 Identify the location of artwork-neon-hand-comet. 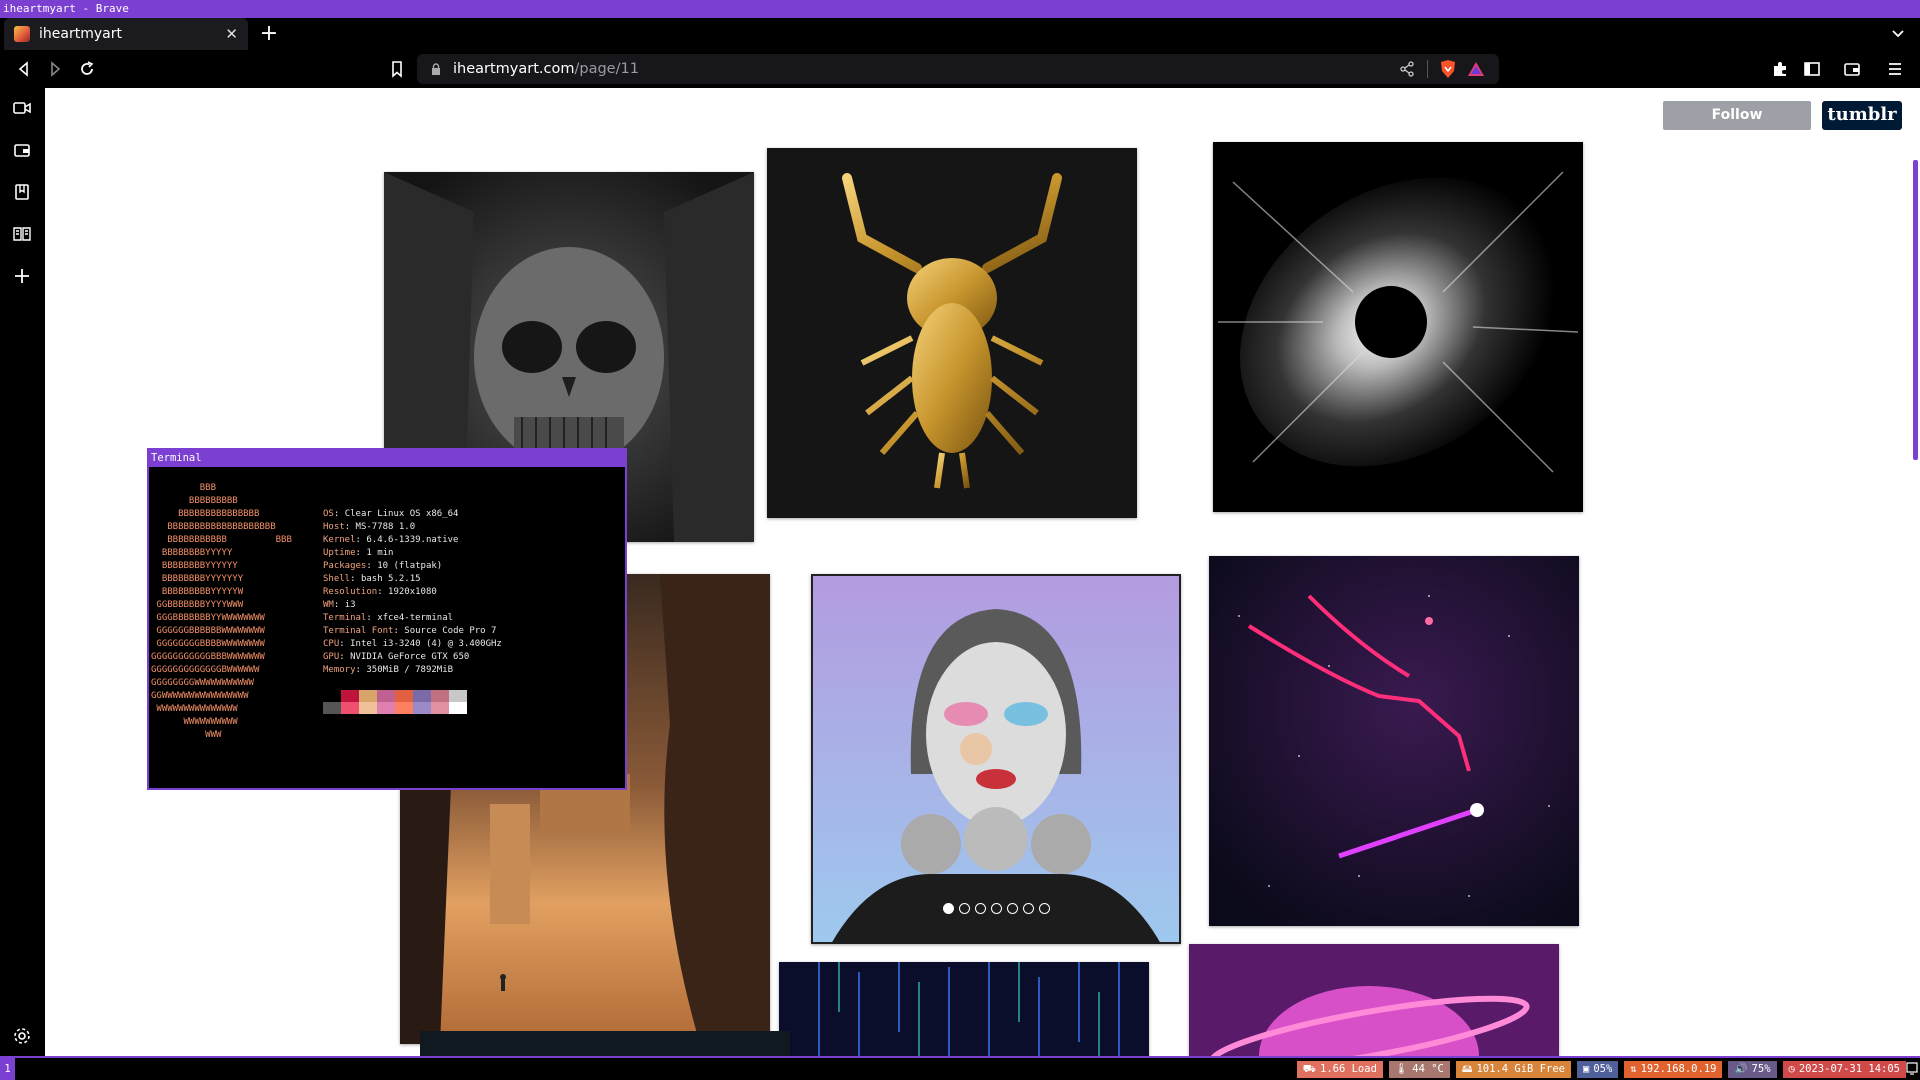
(1394, 741).